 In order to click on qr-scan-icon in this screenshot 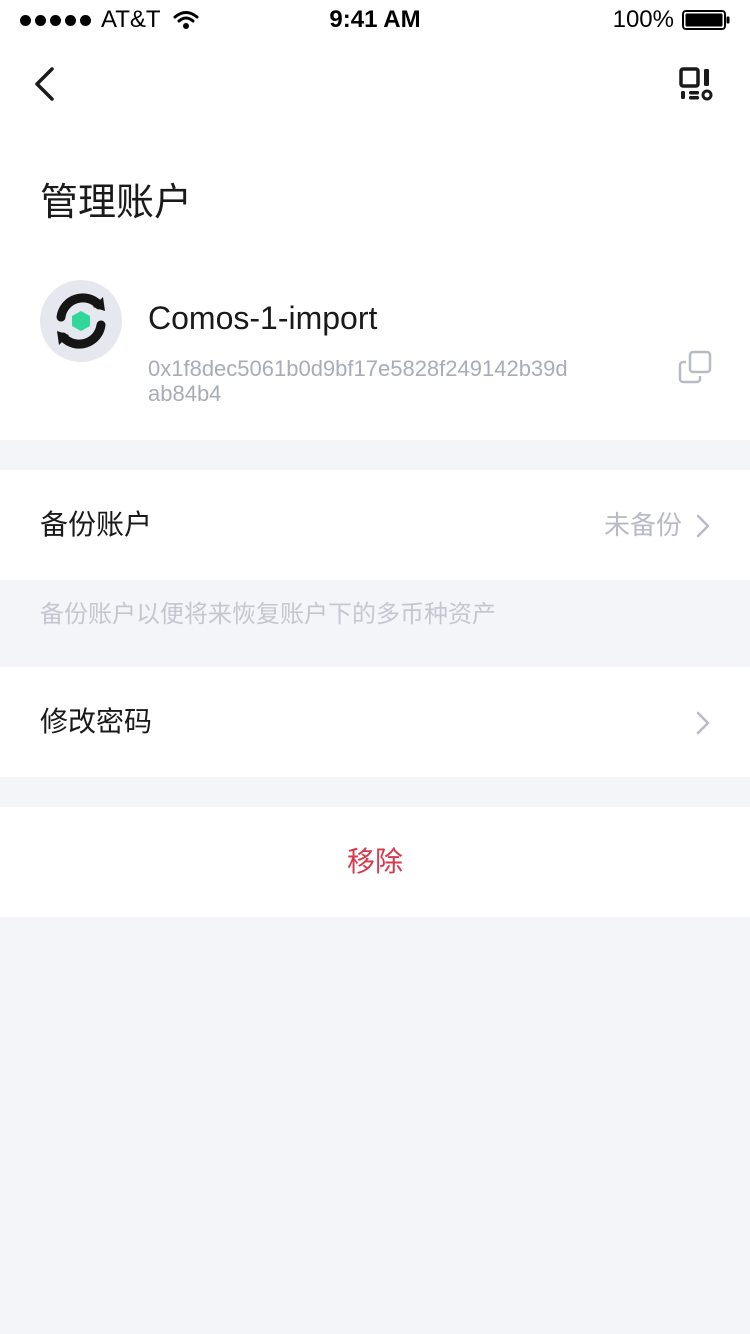, I will do `click(696, 84)`.